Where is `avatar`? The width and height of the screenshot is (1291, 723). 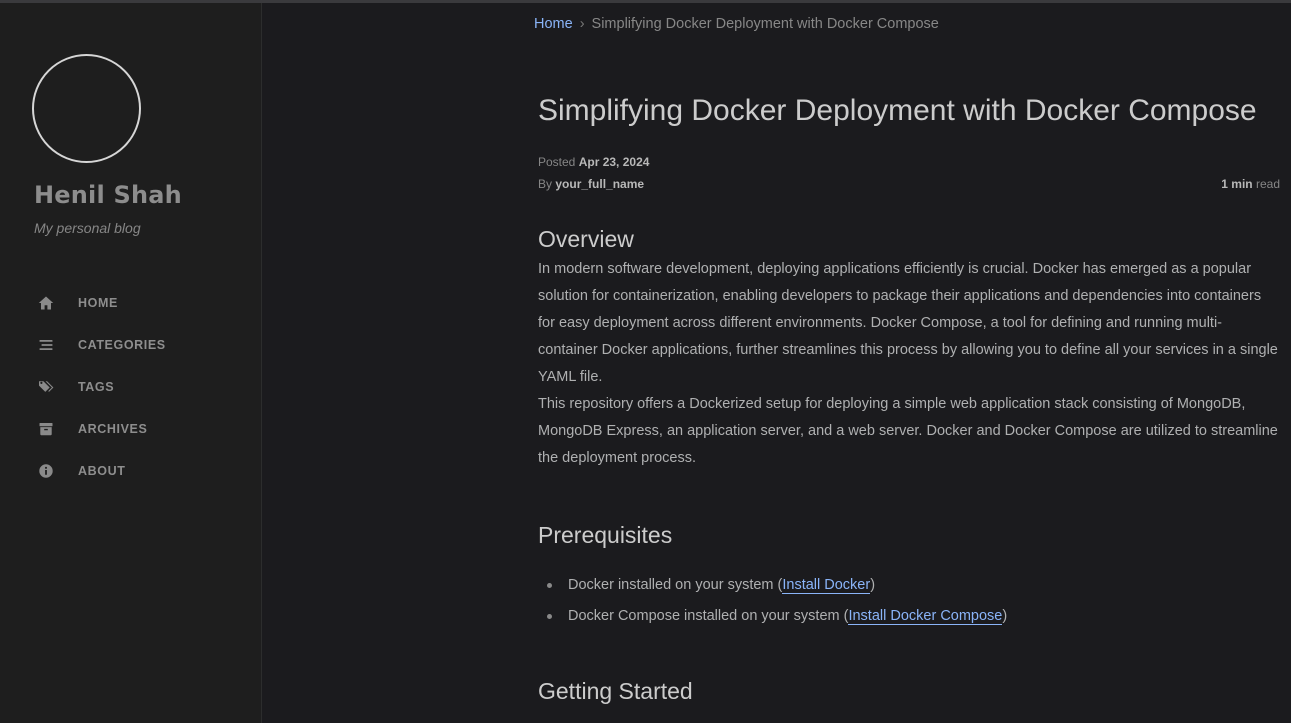
avatar is located at coordinates (86, 108).